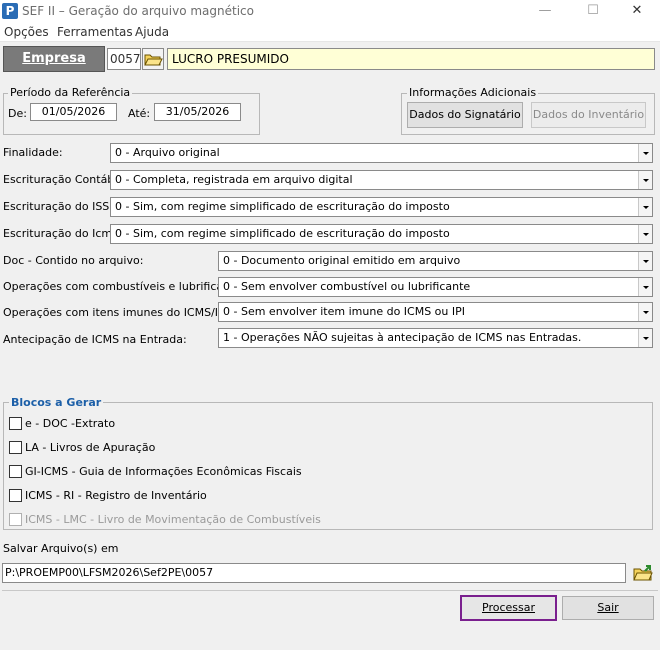  Describe the element at coordinates (465, 115) in the screenshot. I see `signatario-button: Dados do Signatário` at that location.